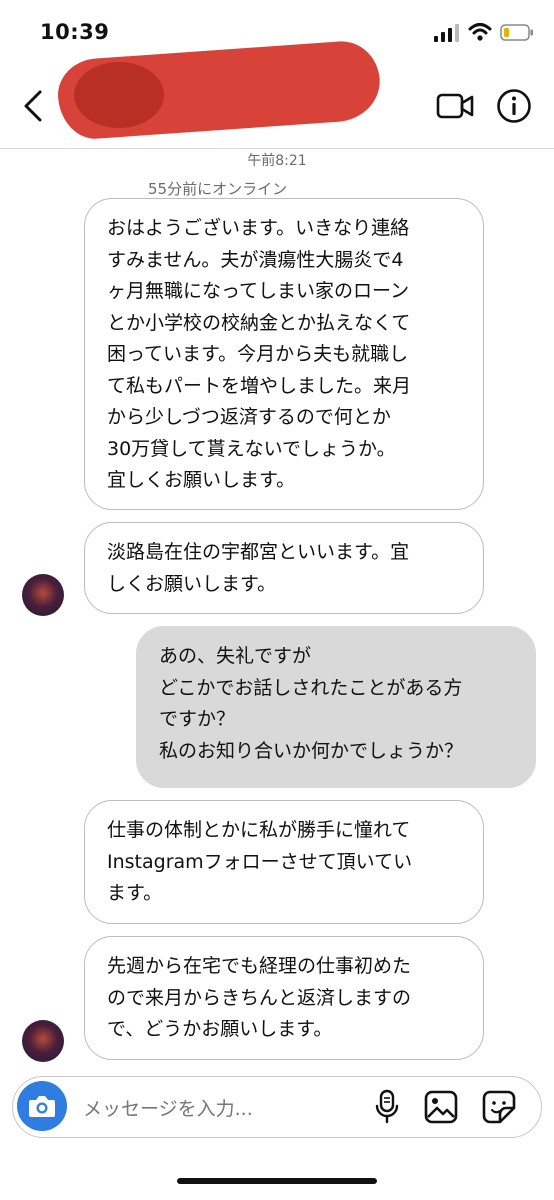 The image size is (554, 1200). Describe the element at coordinates (34, 106) in the screenshot. I see `back-icon` at that location.